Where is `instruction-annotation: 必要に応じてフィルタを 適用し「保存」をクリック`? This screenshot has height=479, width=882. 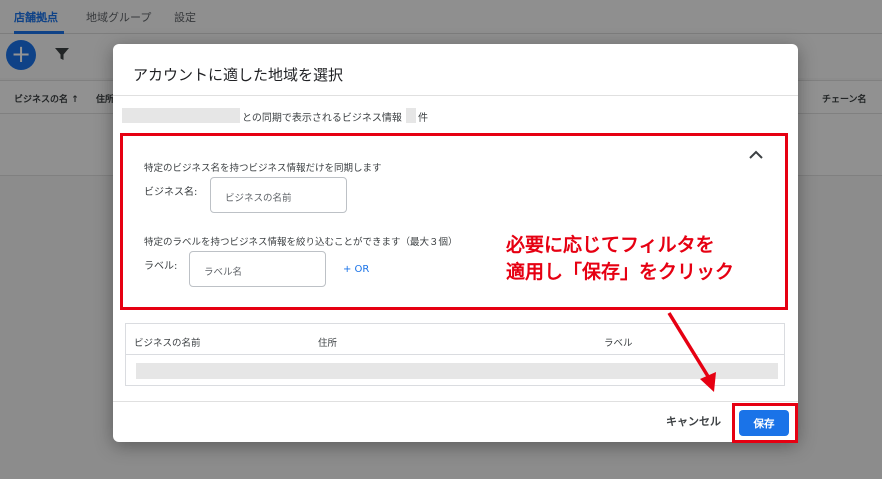 instruction-annotation: 必要に応じてフィルタを 適用し「保存」をクリック is located at coordinates (620, 259).